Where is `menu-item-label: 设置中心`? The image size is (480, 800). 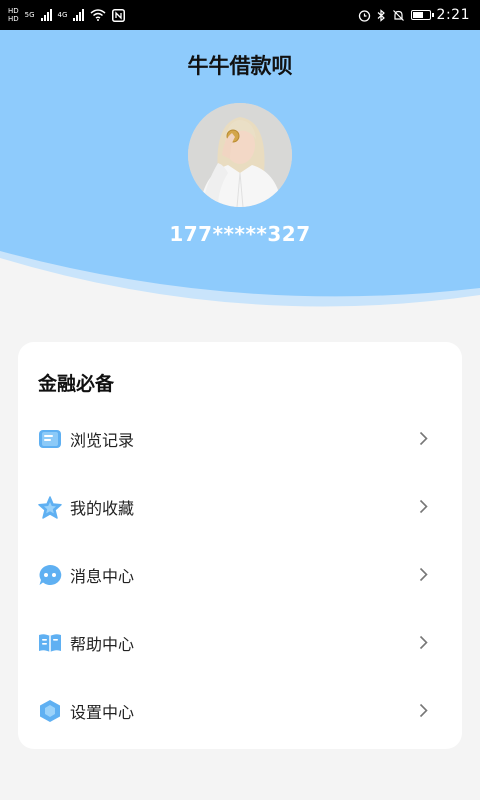
menu-item-label: 设置中心 is located at coordinates (102, 712).